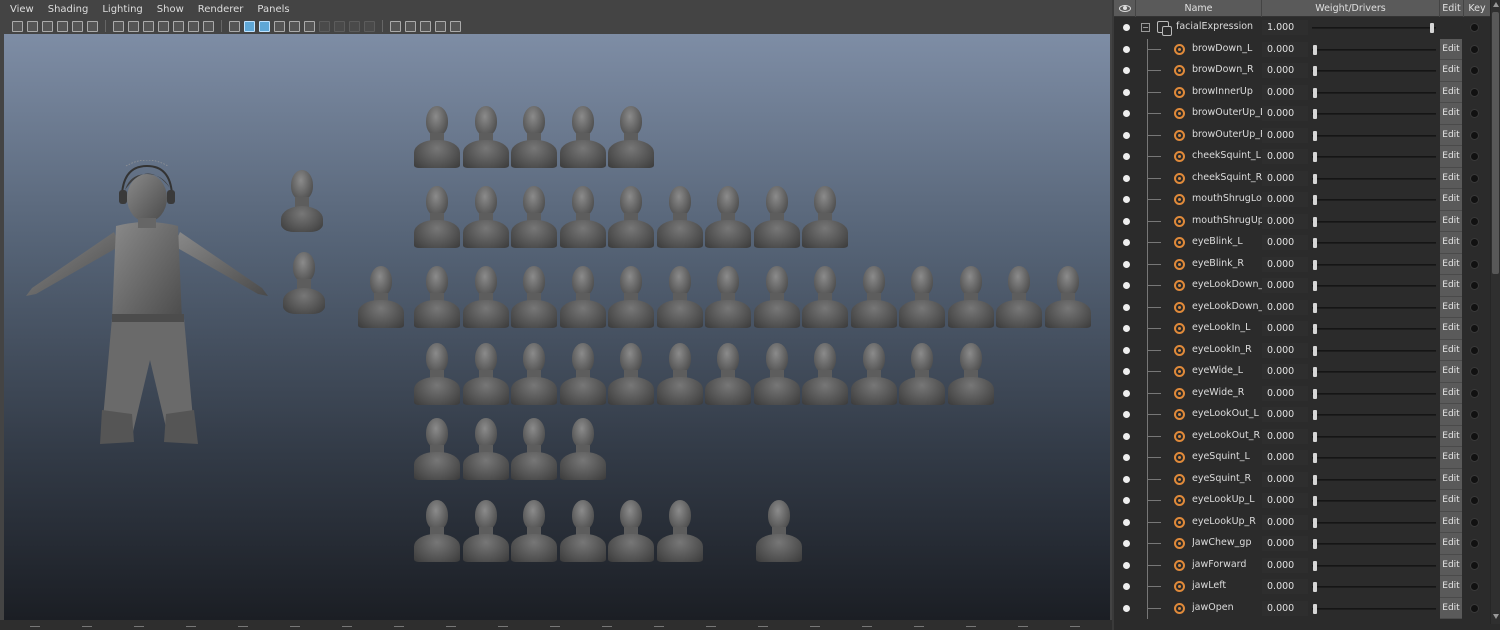  What do you see at coordinates (17, 26) in the screenshot?
I see `camera-icon` at bounding box center [17, 26].